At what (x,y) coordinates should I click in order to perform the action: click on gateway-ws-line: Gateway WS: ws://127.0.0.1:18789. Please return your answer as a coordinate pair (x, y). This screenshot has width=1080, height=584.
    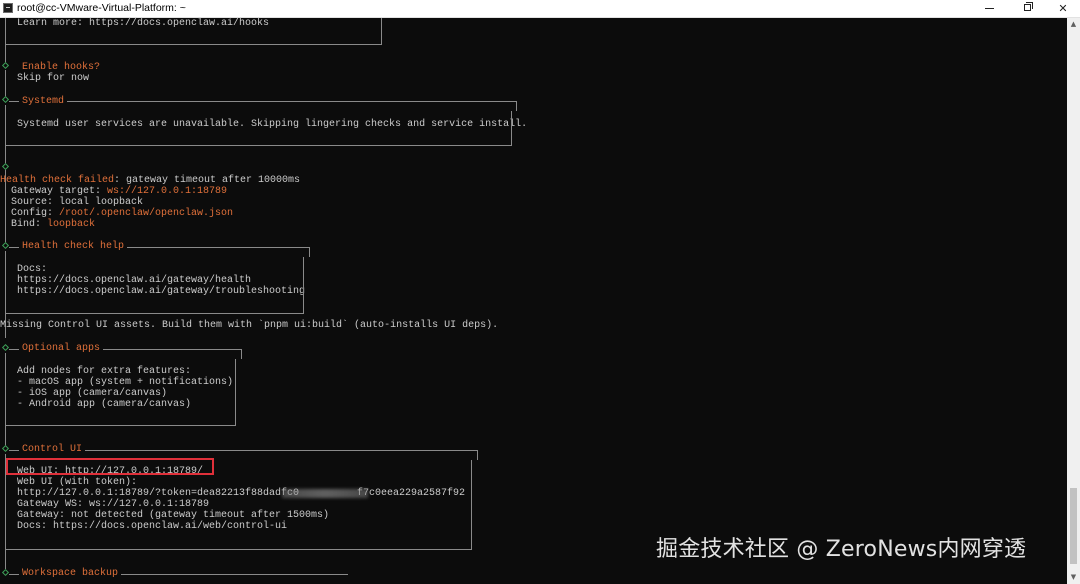
    Looking at the image, I should click on (113, 504).